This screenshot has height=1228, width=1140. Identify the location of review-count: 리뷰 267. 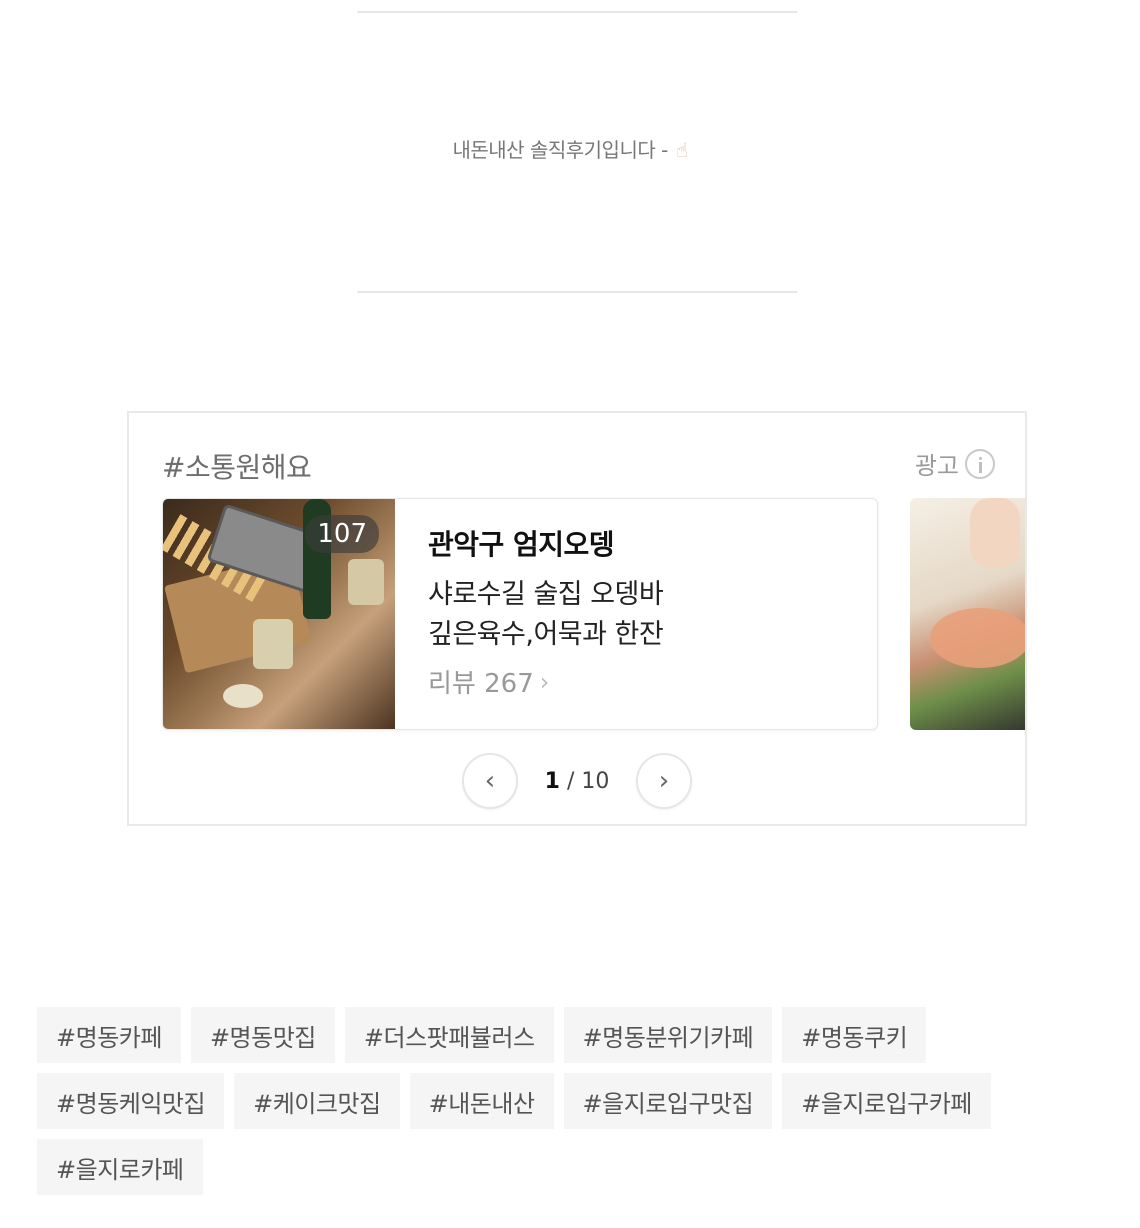
(481, 684).